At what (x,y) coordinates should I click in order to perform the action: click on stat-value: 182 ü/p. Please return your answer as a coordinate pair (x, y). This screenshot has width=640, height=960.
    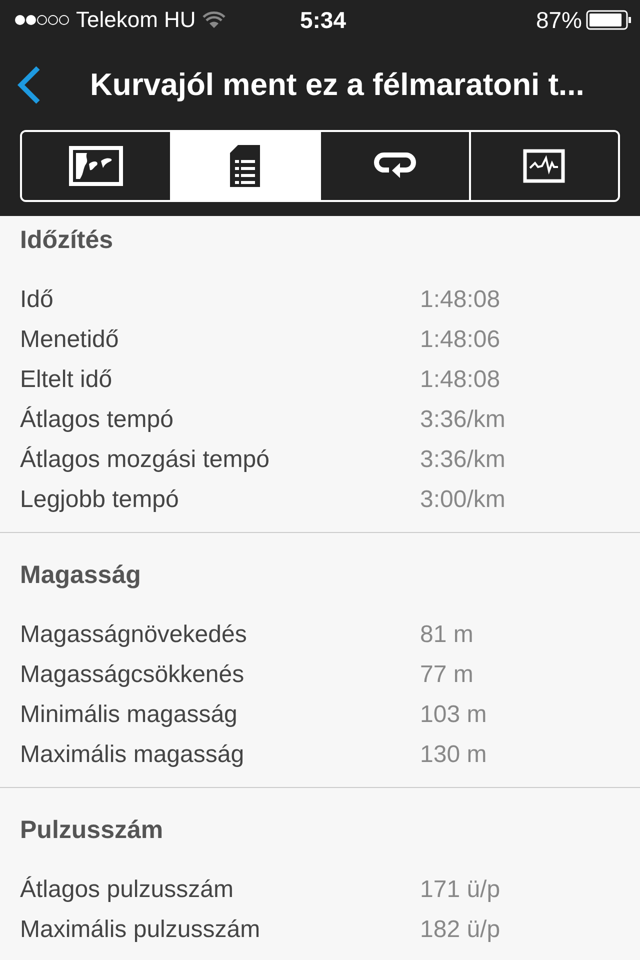
    Looking at the image, I should click on (460, 930).